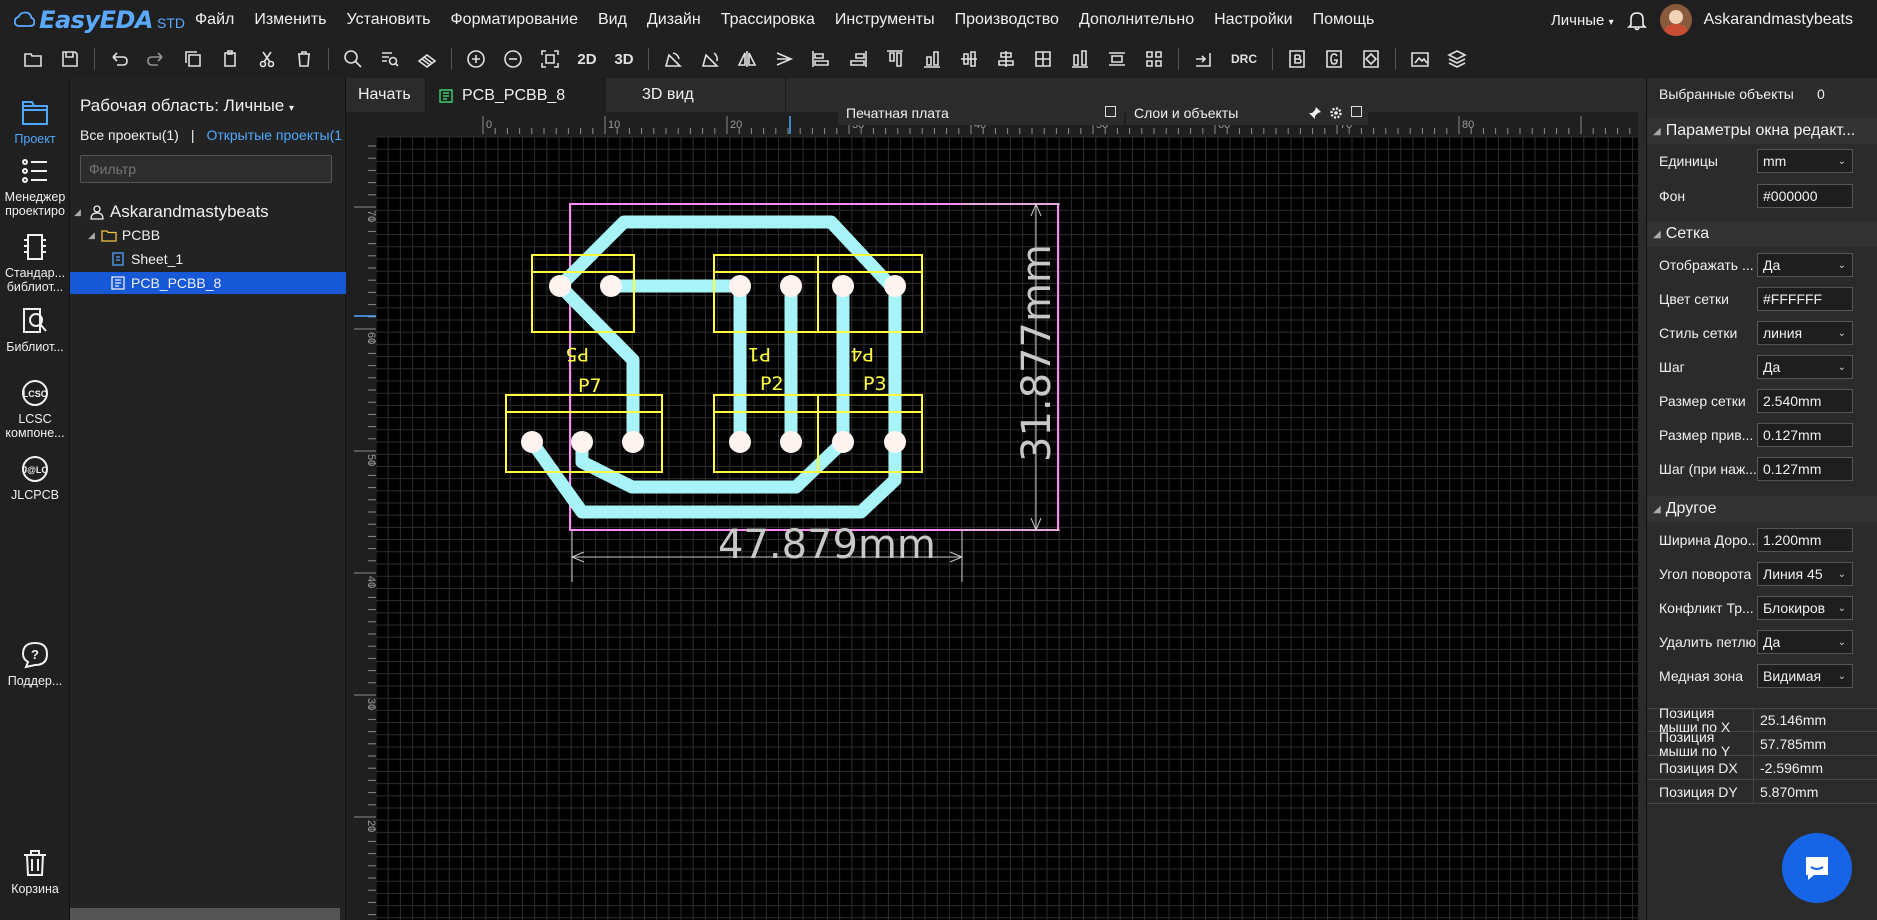  Describe the element at coordinates (1762, 234) in the screenshot. I see `section-grid: ◢ Сетка` at that location.